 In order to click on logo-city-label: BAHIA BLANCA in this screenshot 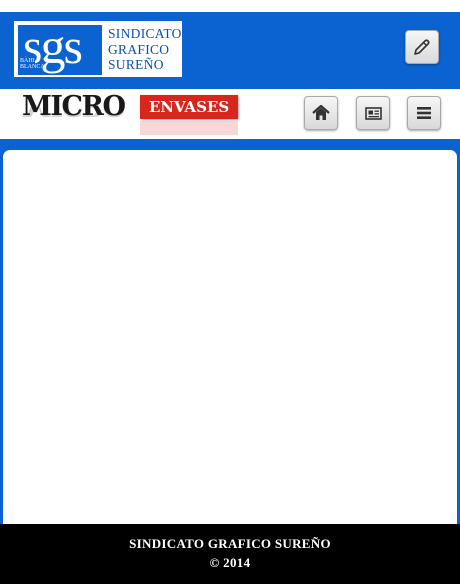, I will do `click(32, 64)`.